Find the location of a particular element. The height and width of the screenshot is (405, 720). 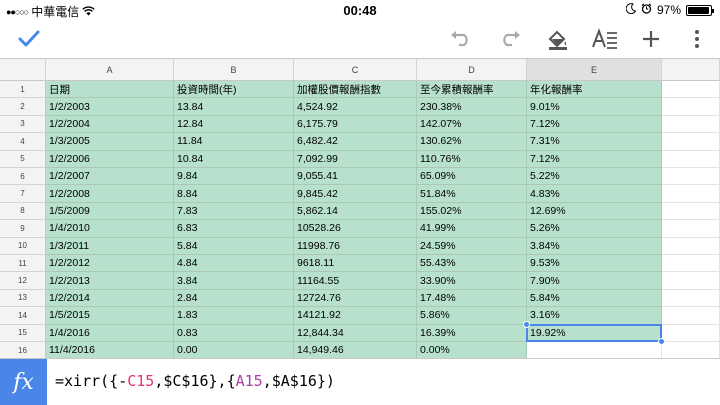

cell-d4: 130.62% is located at coordinates (472, 142).